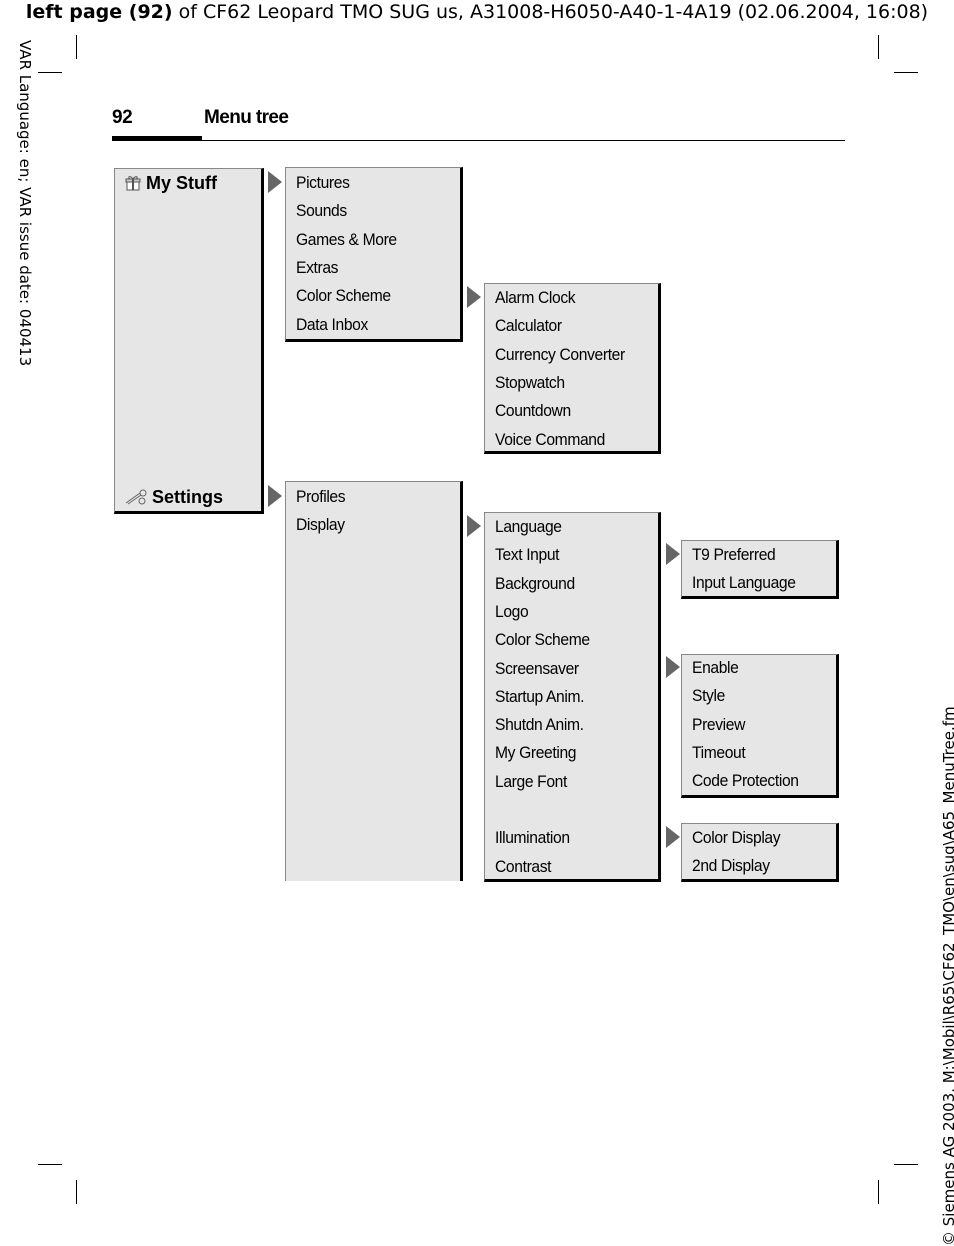 This screenshot has height=1246, width=954. What do you see at coordinates (760, 569) in the screenshot?
I see `submenu-box-text-input: T9 Preferred Input Language` at bounding box center [760, 569].